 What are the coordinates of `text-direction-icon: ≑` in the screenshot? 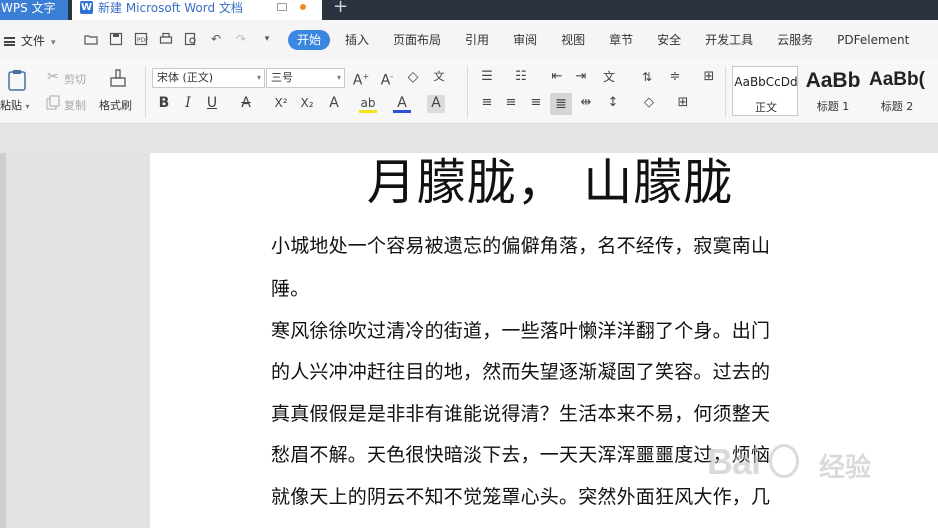 It's located at (675, 78).